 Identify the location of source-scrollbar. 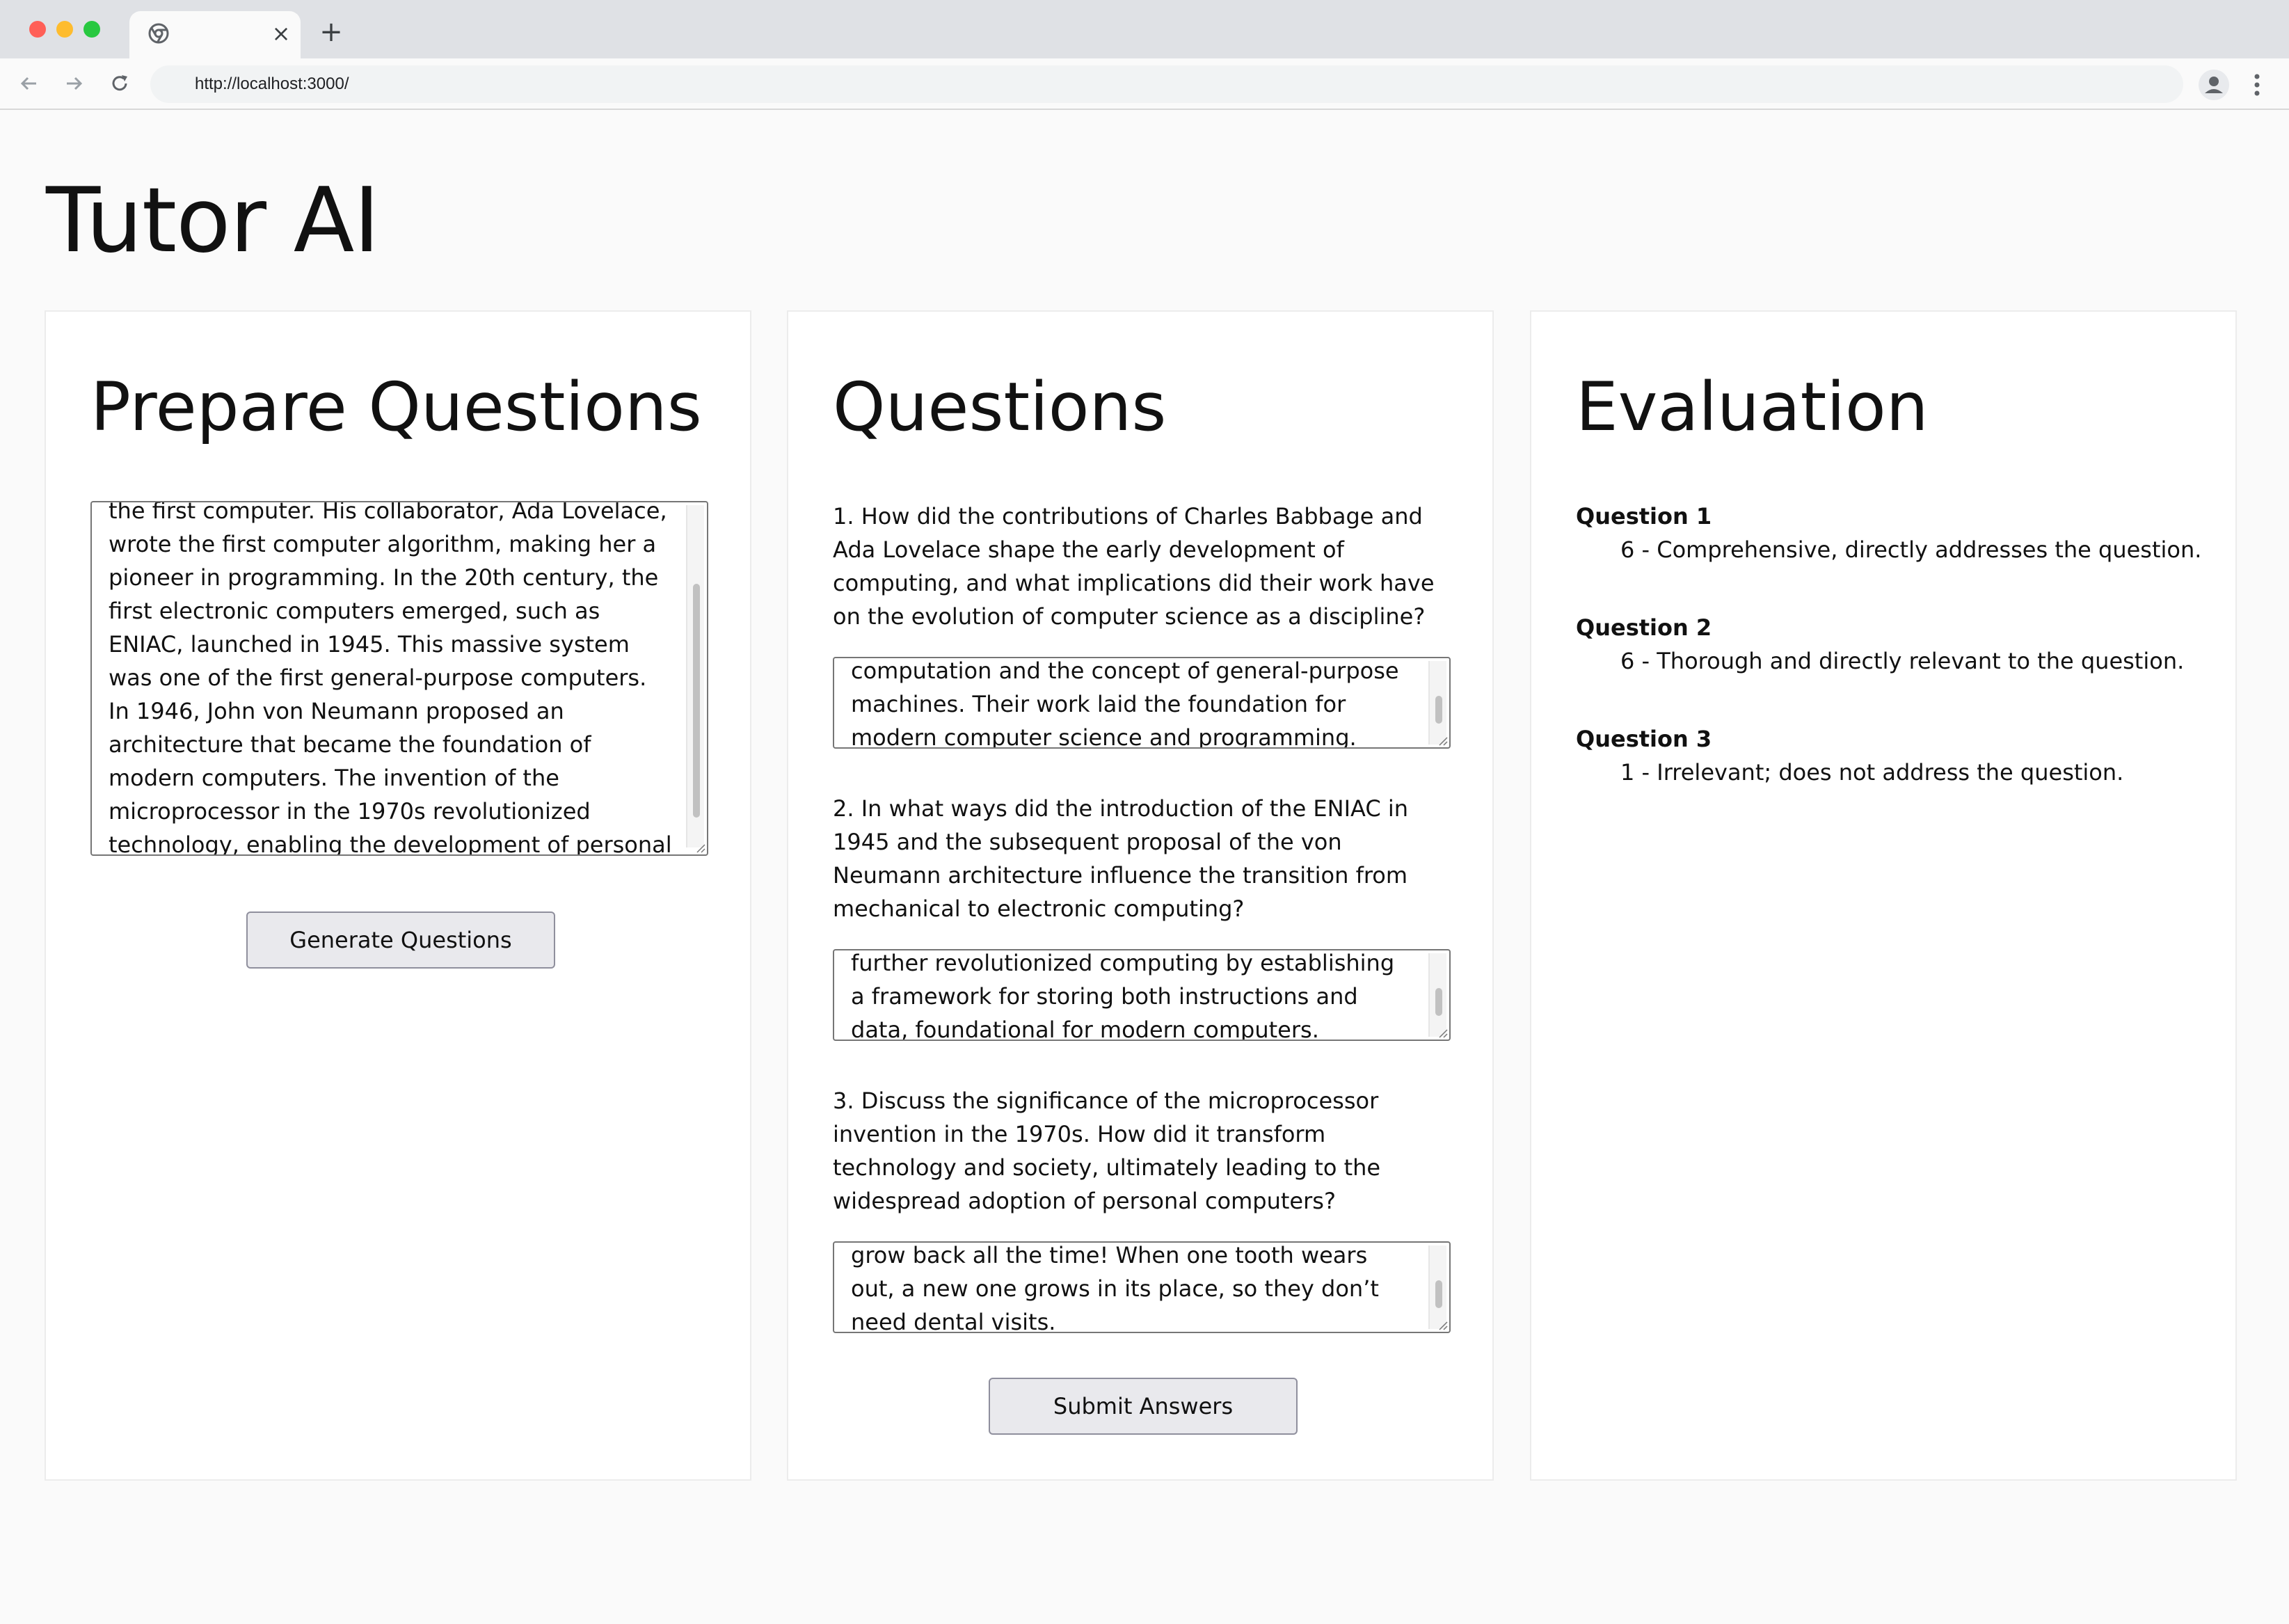
(695, 676).